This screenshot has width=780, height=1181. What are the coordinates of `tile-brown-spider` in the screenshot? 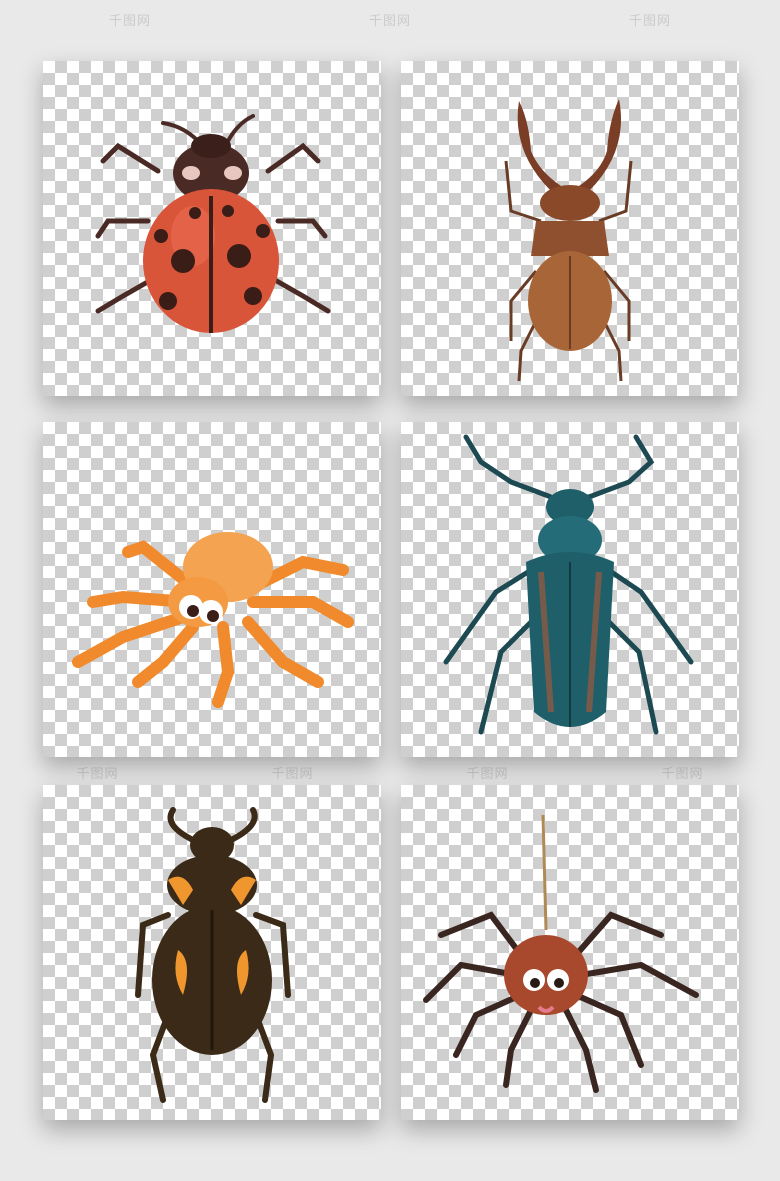 It's located at (570, 952).